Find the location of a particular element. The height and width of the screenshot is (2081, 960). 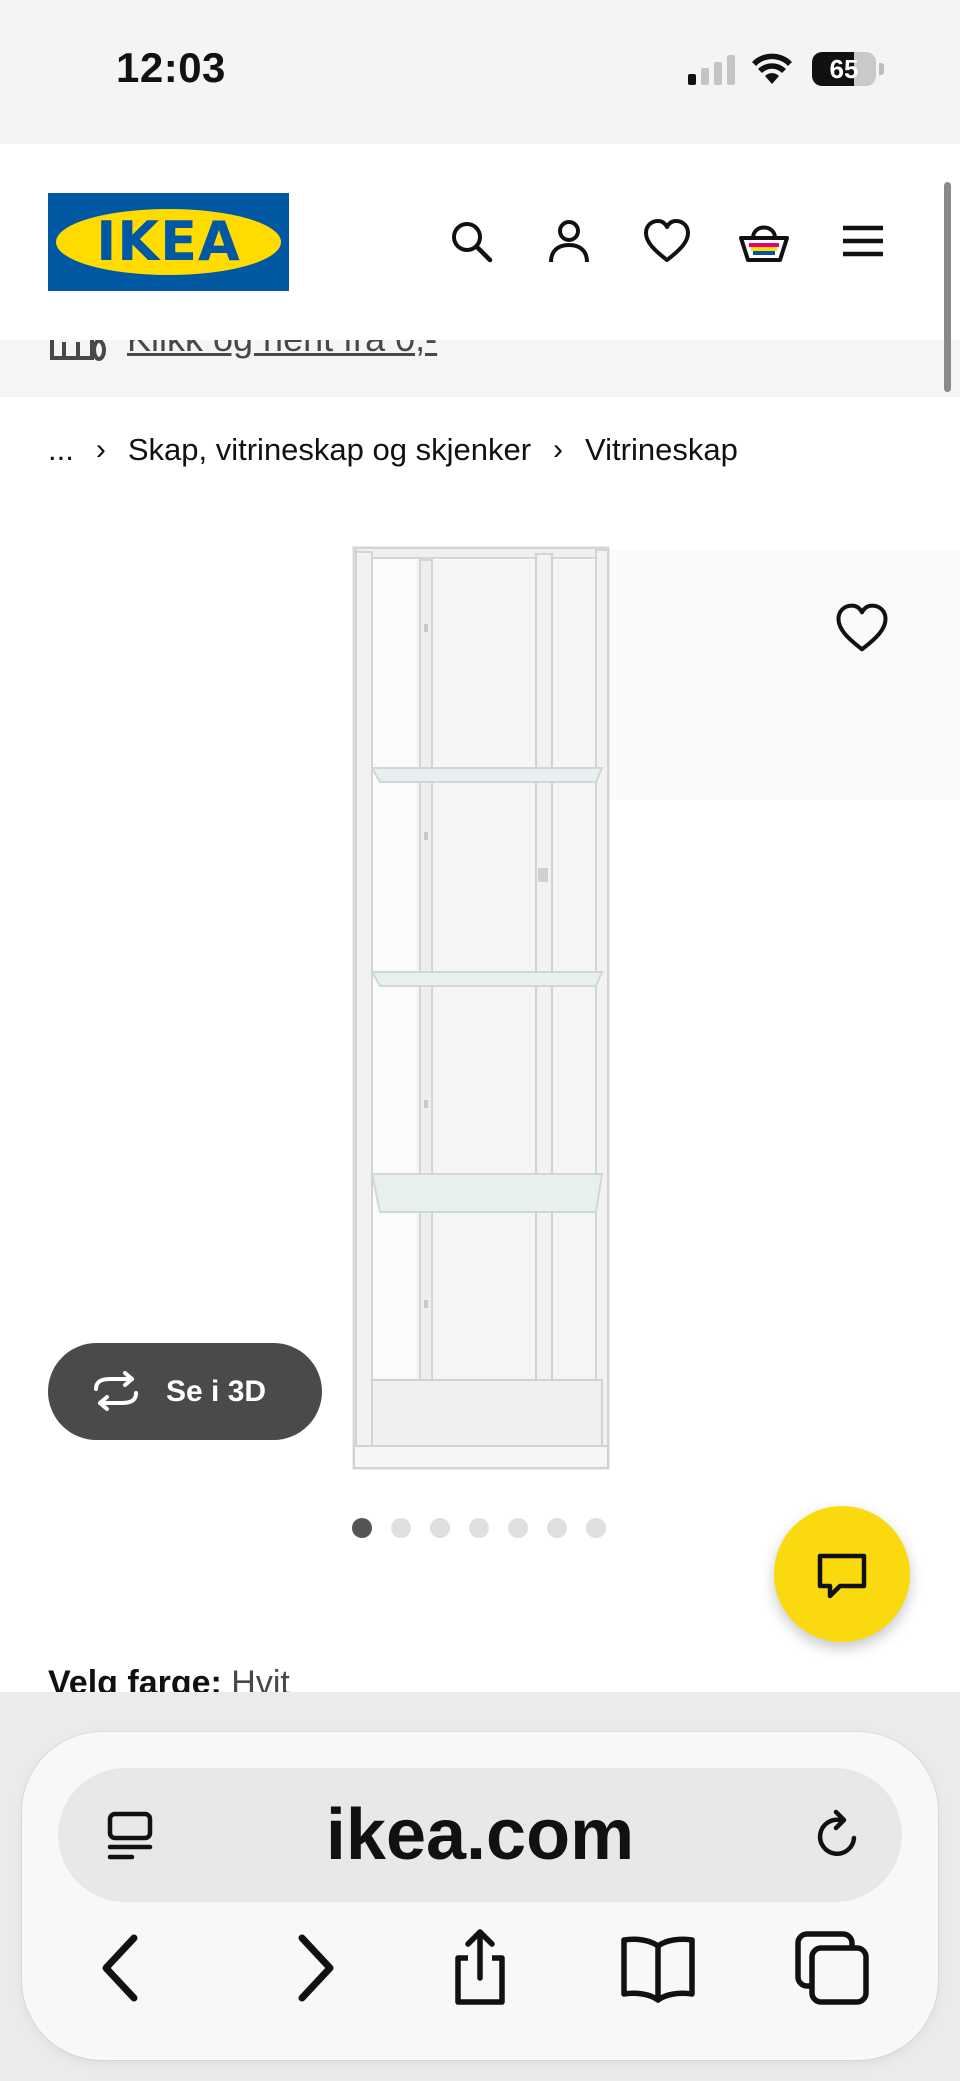

address-bar: ikea.com is located at coordinates (480, 1835).